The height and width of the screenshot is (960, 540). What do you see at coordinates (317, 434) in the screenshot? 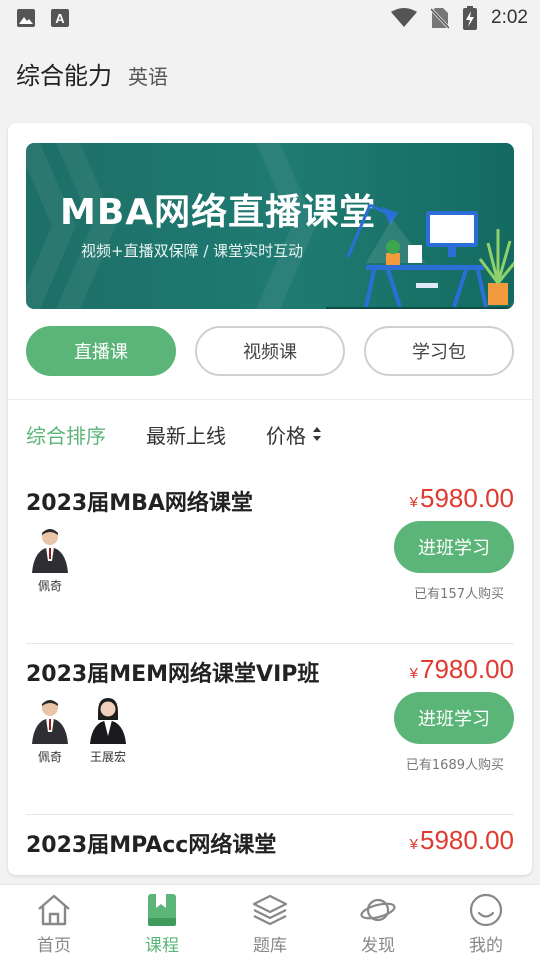
I see `sort-arrows-icon` at bounding box center [317, 434].